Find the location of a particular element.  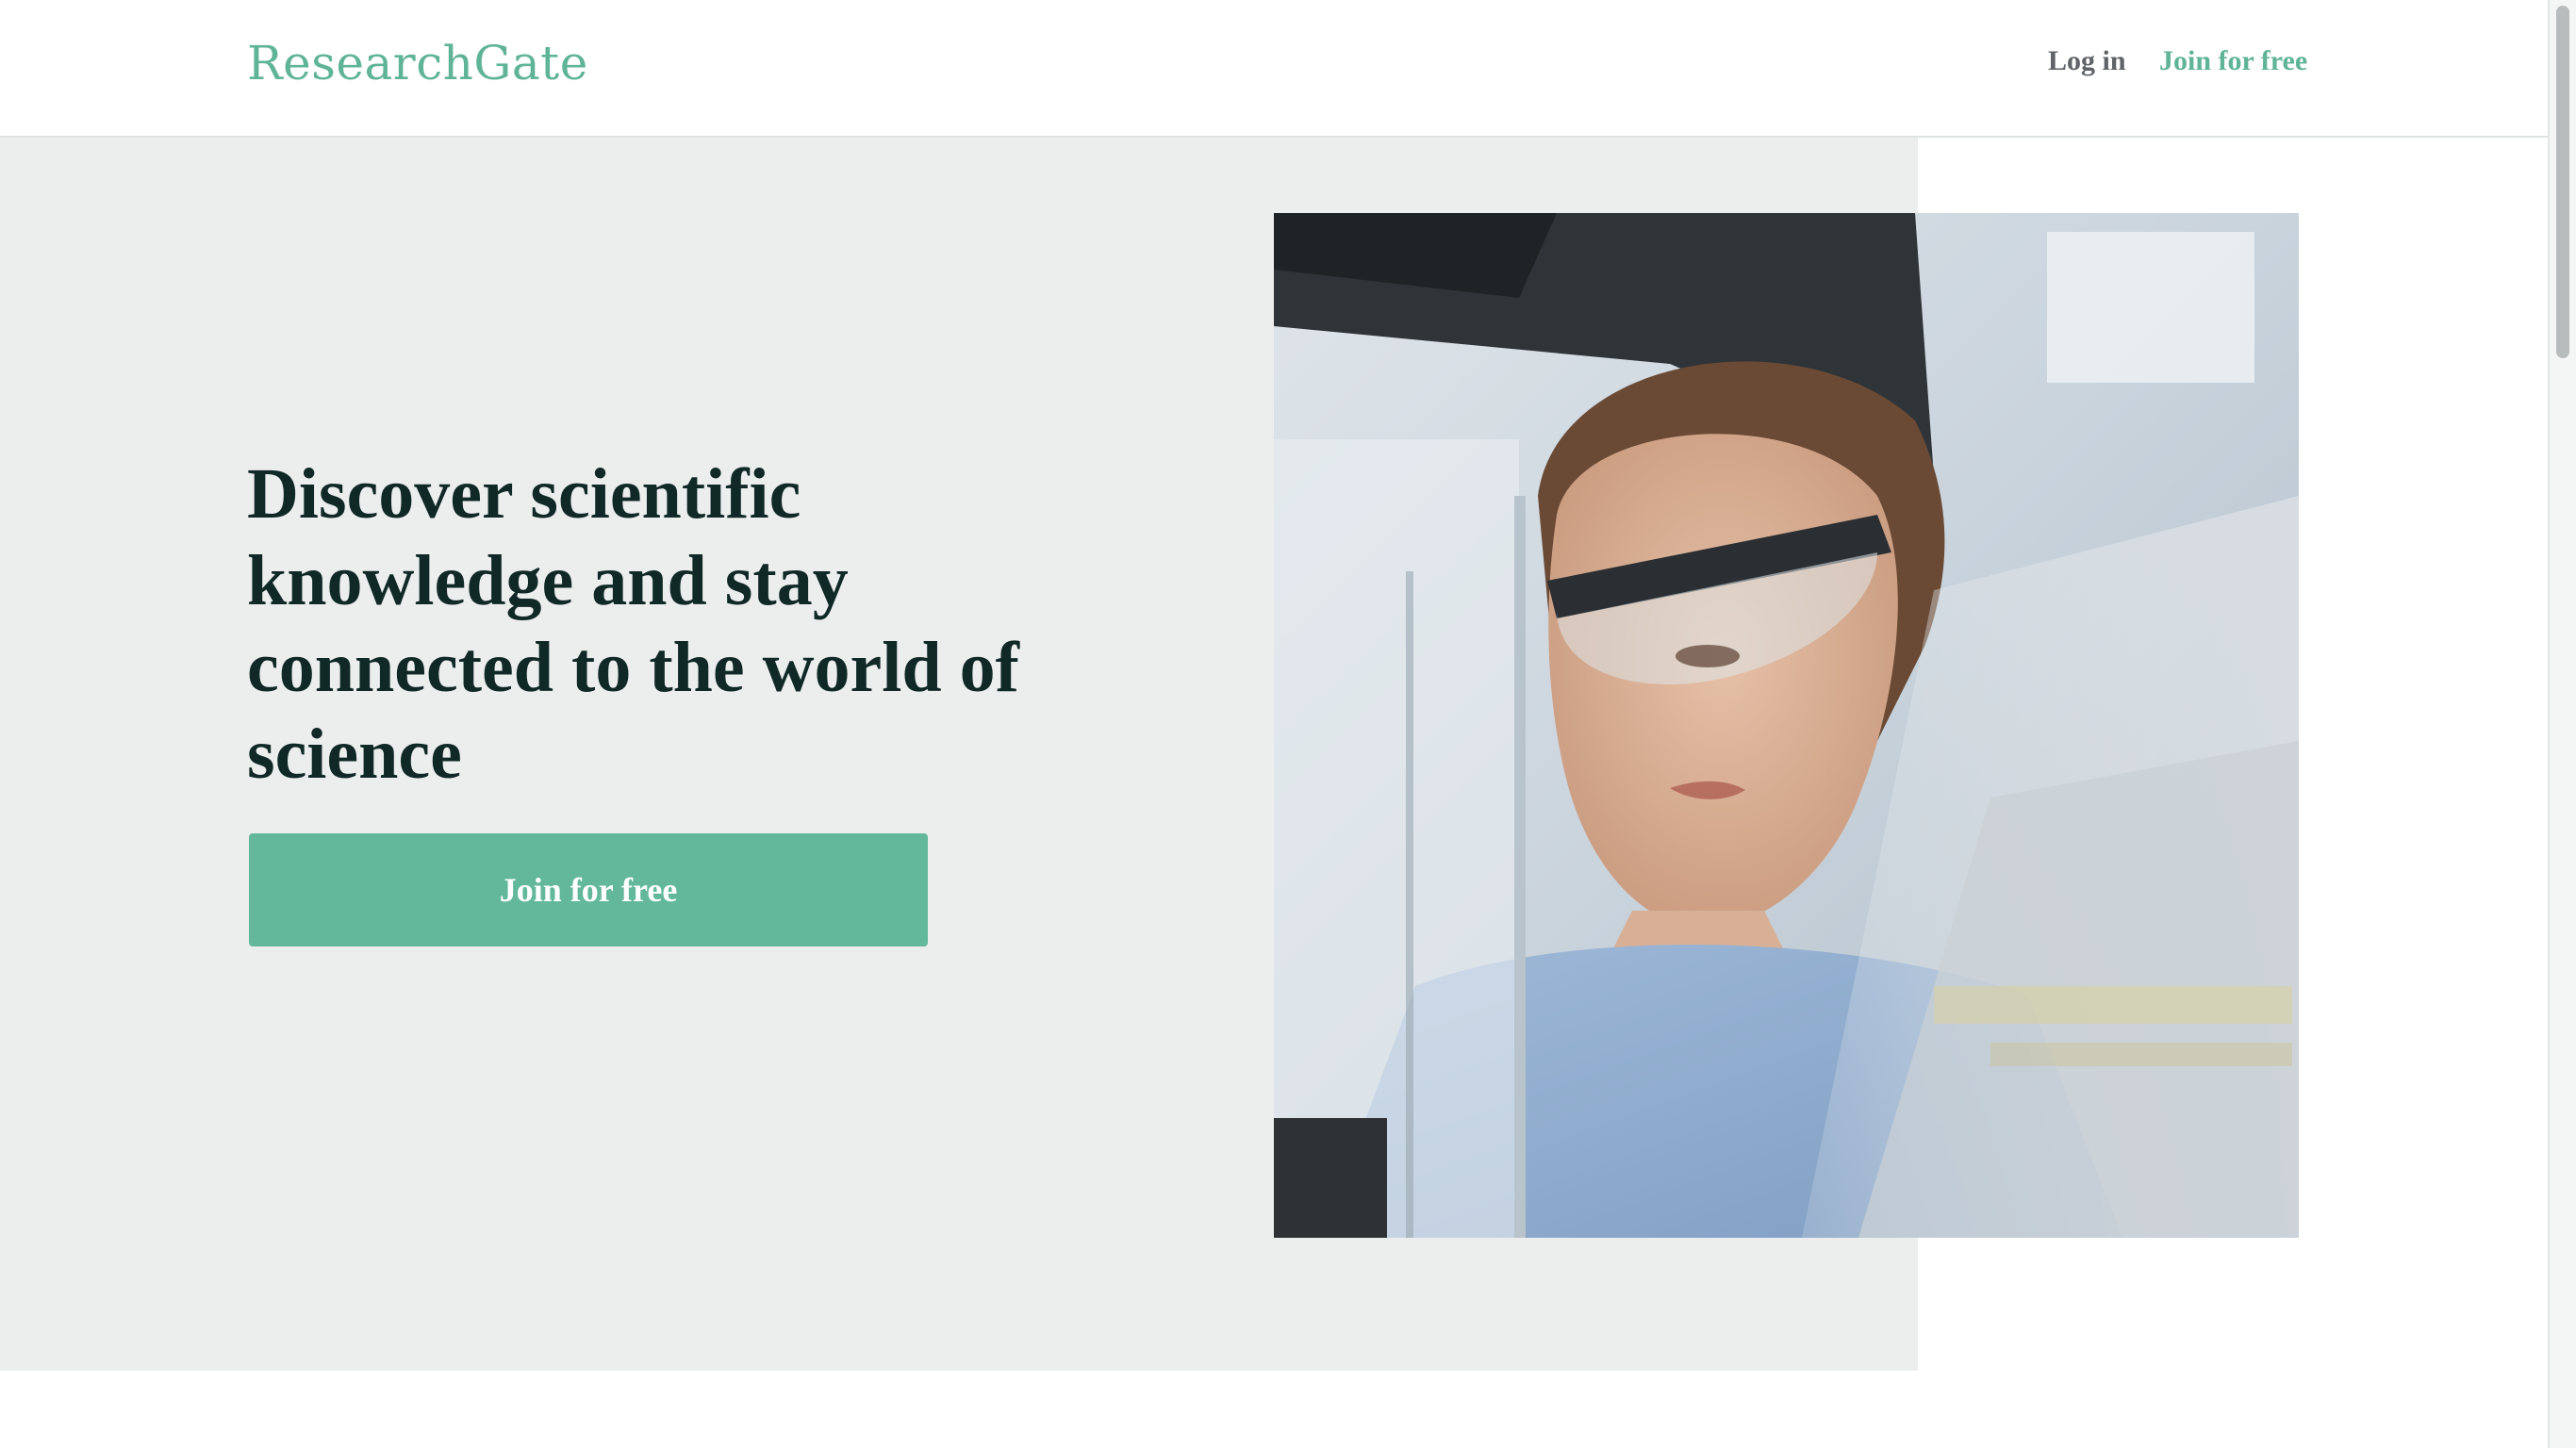

join-for-free-button: Join for free is located at coordinates (588, 889).